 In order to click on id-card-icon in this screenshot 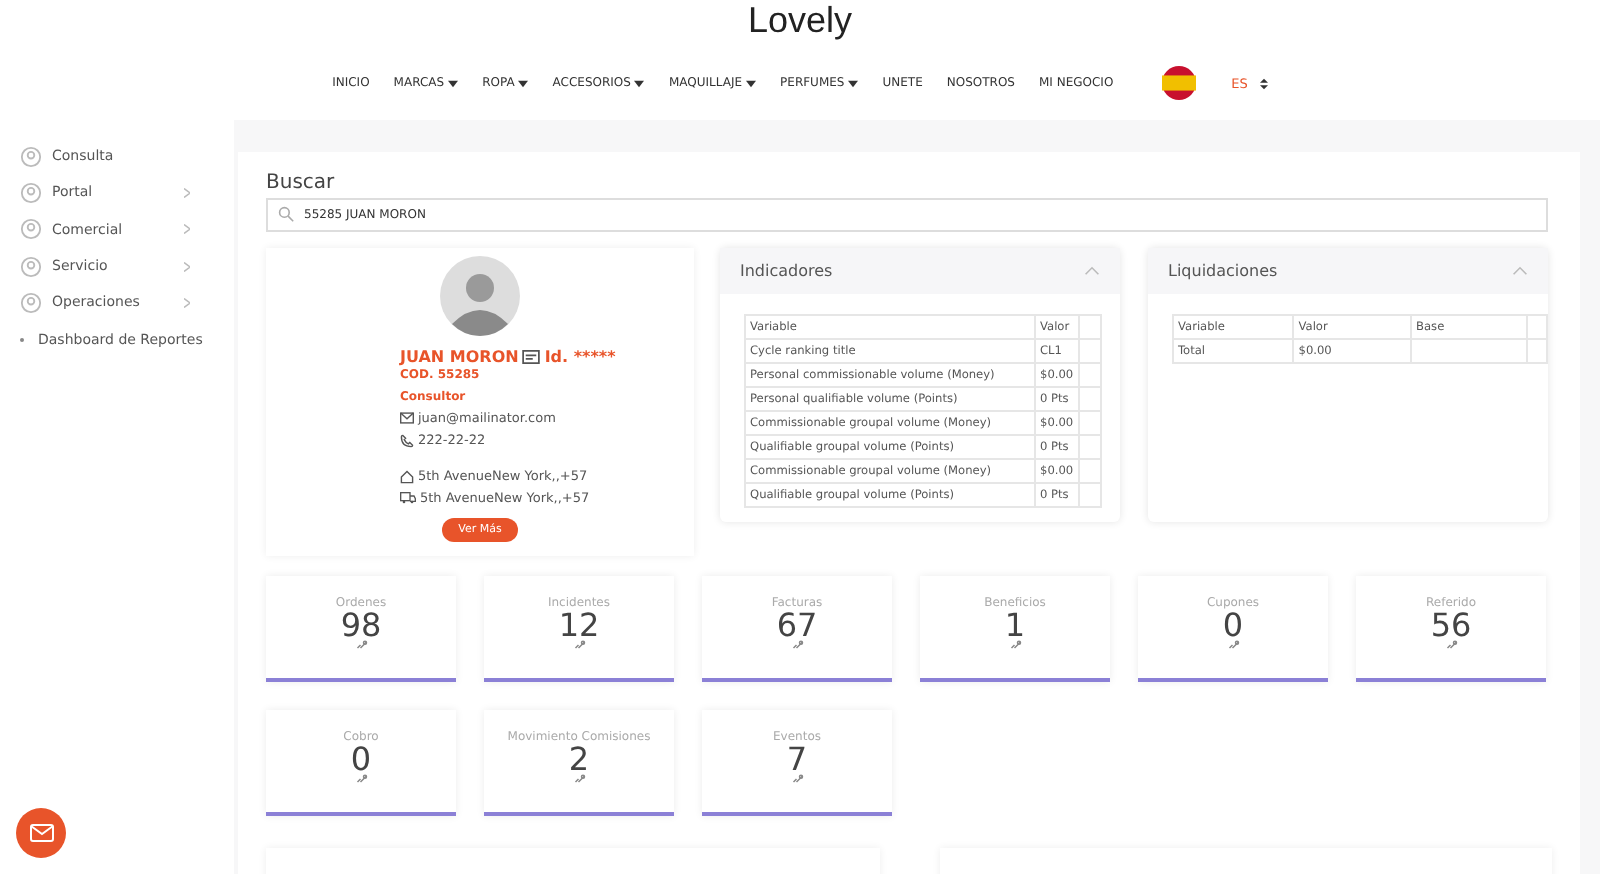, I will do `click(531, 357)`.